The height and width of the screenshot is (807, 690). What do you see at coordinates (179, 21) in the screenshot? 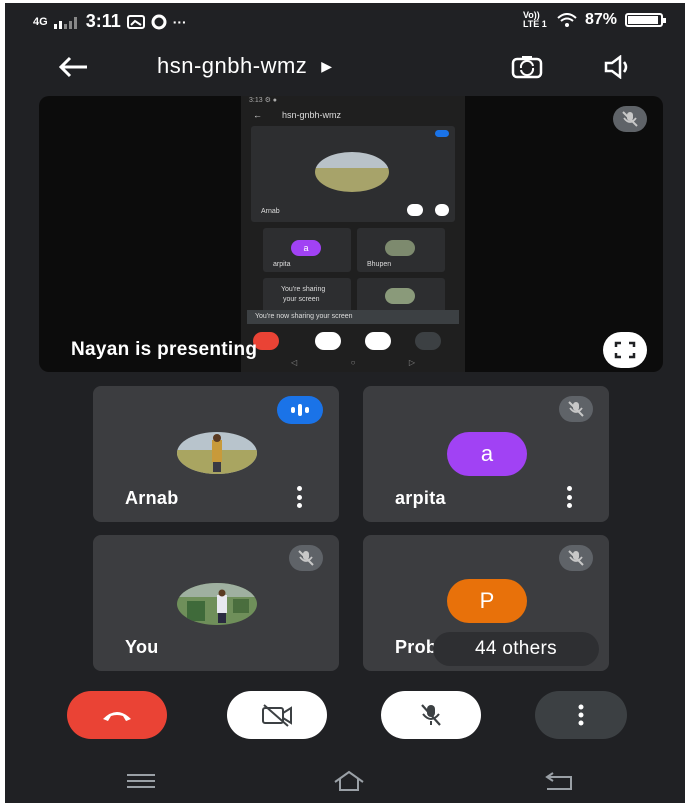
I see `more-notifications-icon: ···` at bounding box center [179, 21].